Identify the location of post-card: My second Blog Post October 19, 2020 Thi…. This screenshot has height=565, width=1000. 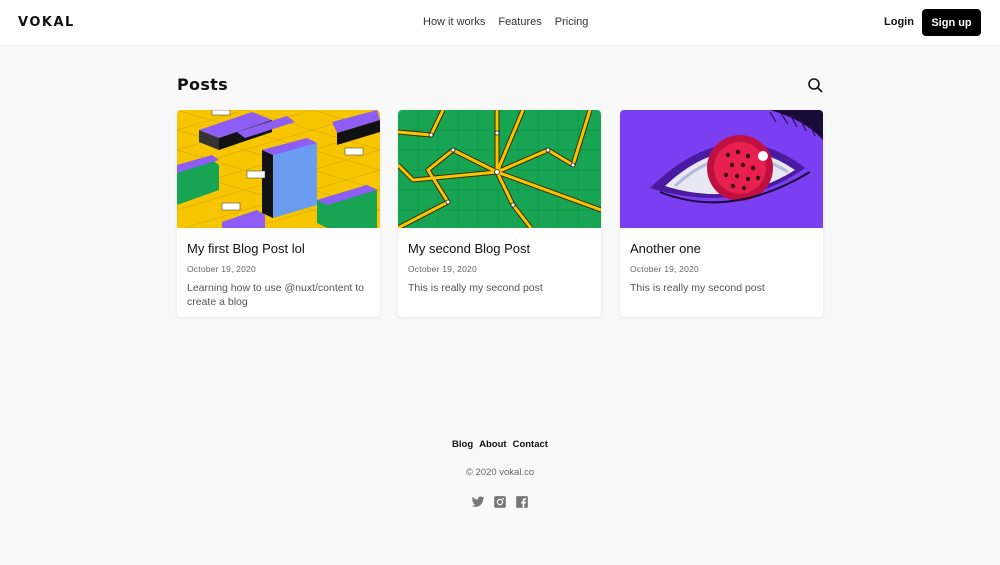
(499, 213).